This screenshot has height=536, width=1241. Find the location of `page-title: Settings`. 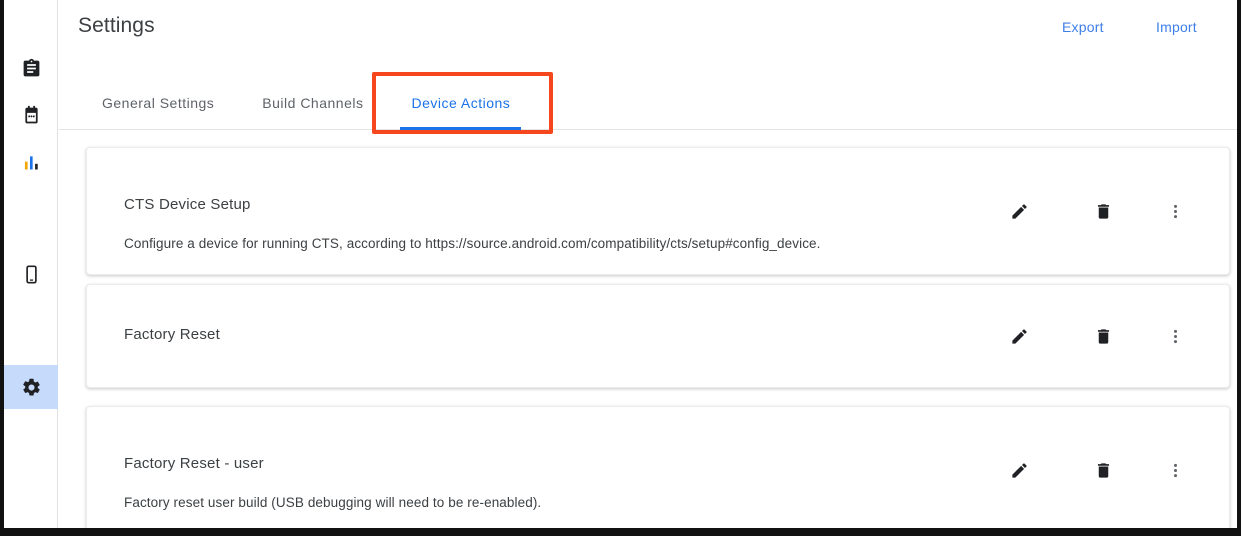

page-title: Settings is located at coordinates (116, 25).